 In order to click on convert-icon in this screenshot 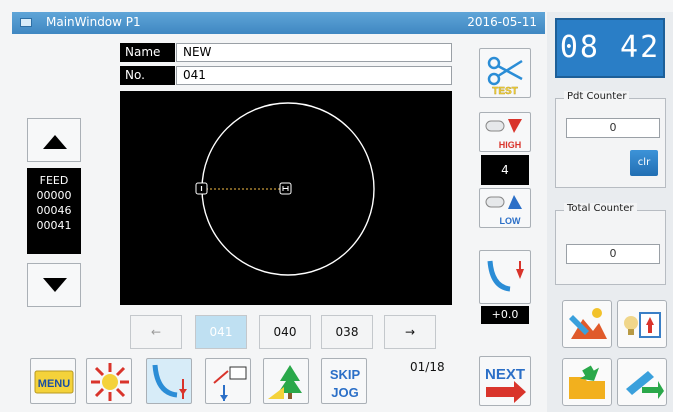, I will do `click(645, 385)`.